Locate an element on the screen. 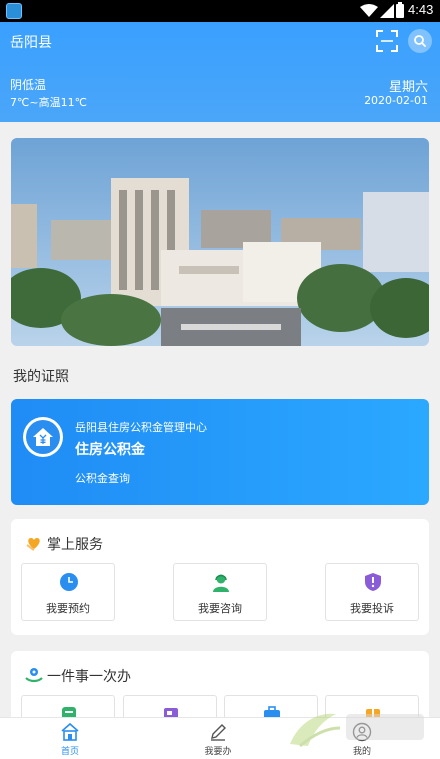 The height and width of the screenshot is (759, 440). search-icon is located at coordinates (420, 41).